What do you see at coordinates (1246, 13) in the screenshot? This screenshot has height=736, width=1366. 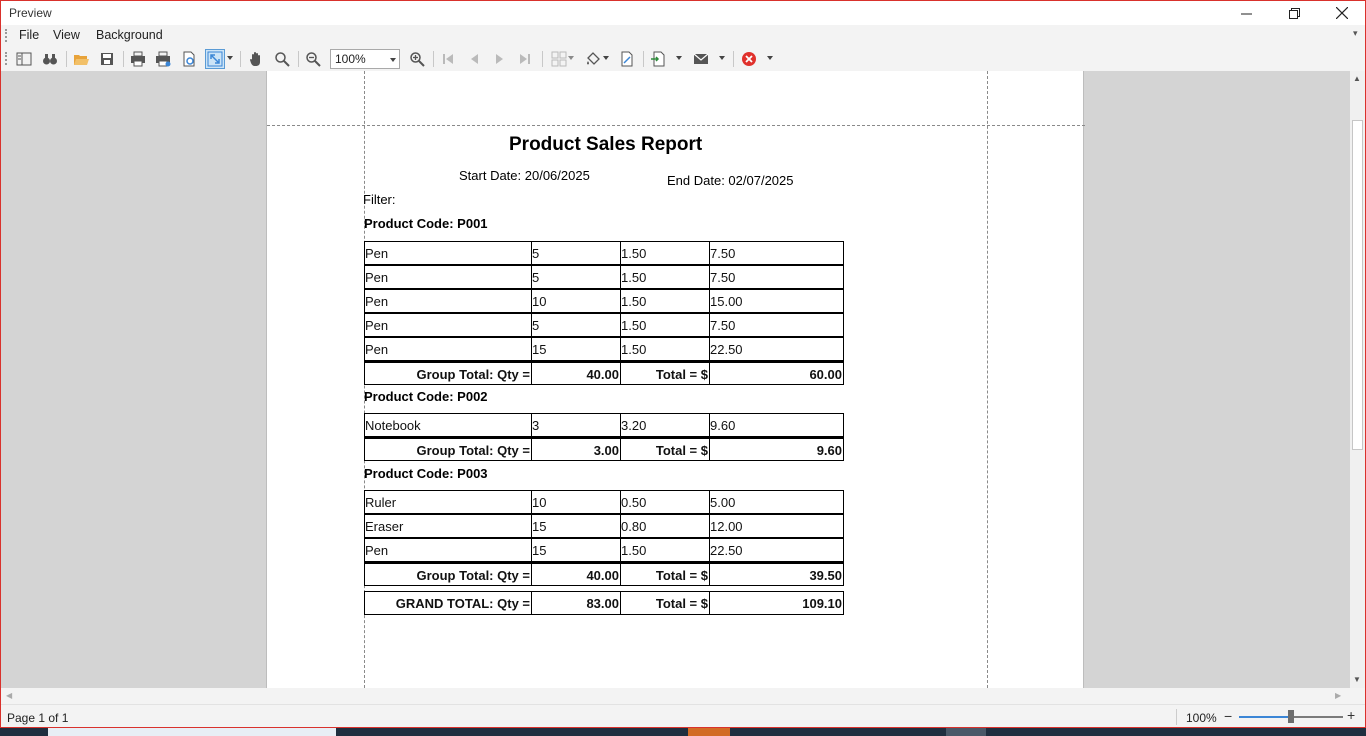 I see `minimize-button` at bounding box center [1246, 13].